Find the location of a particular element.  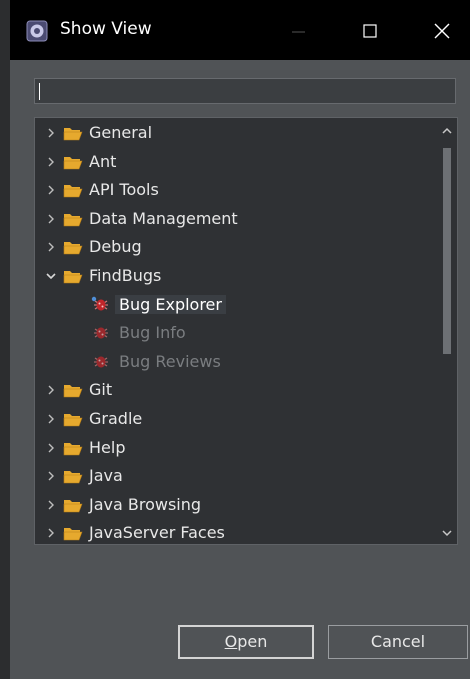

scroll-down-arrow-icon is located at coordinates (447, 533).